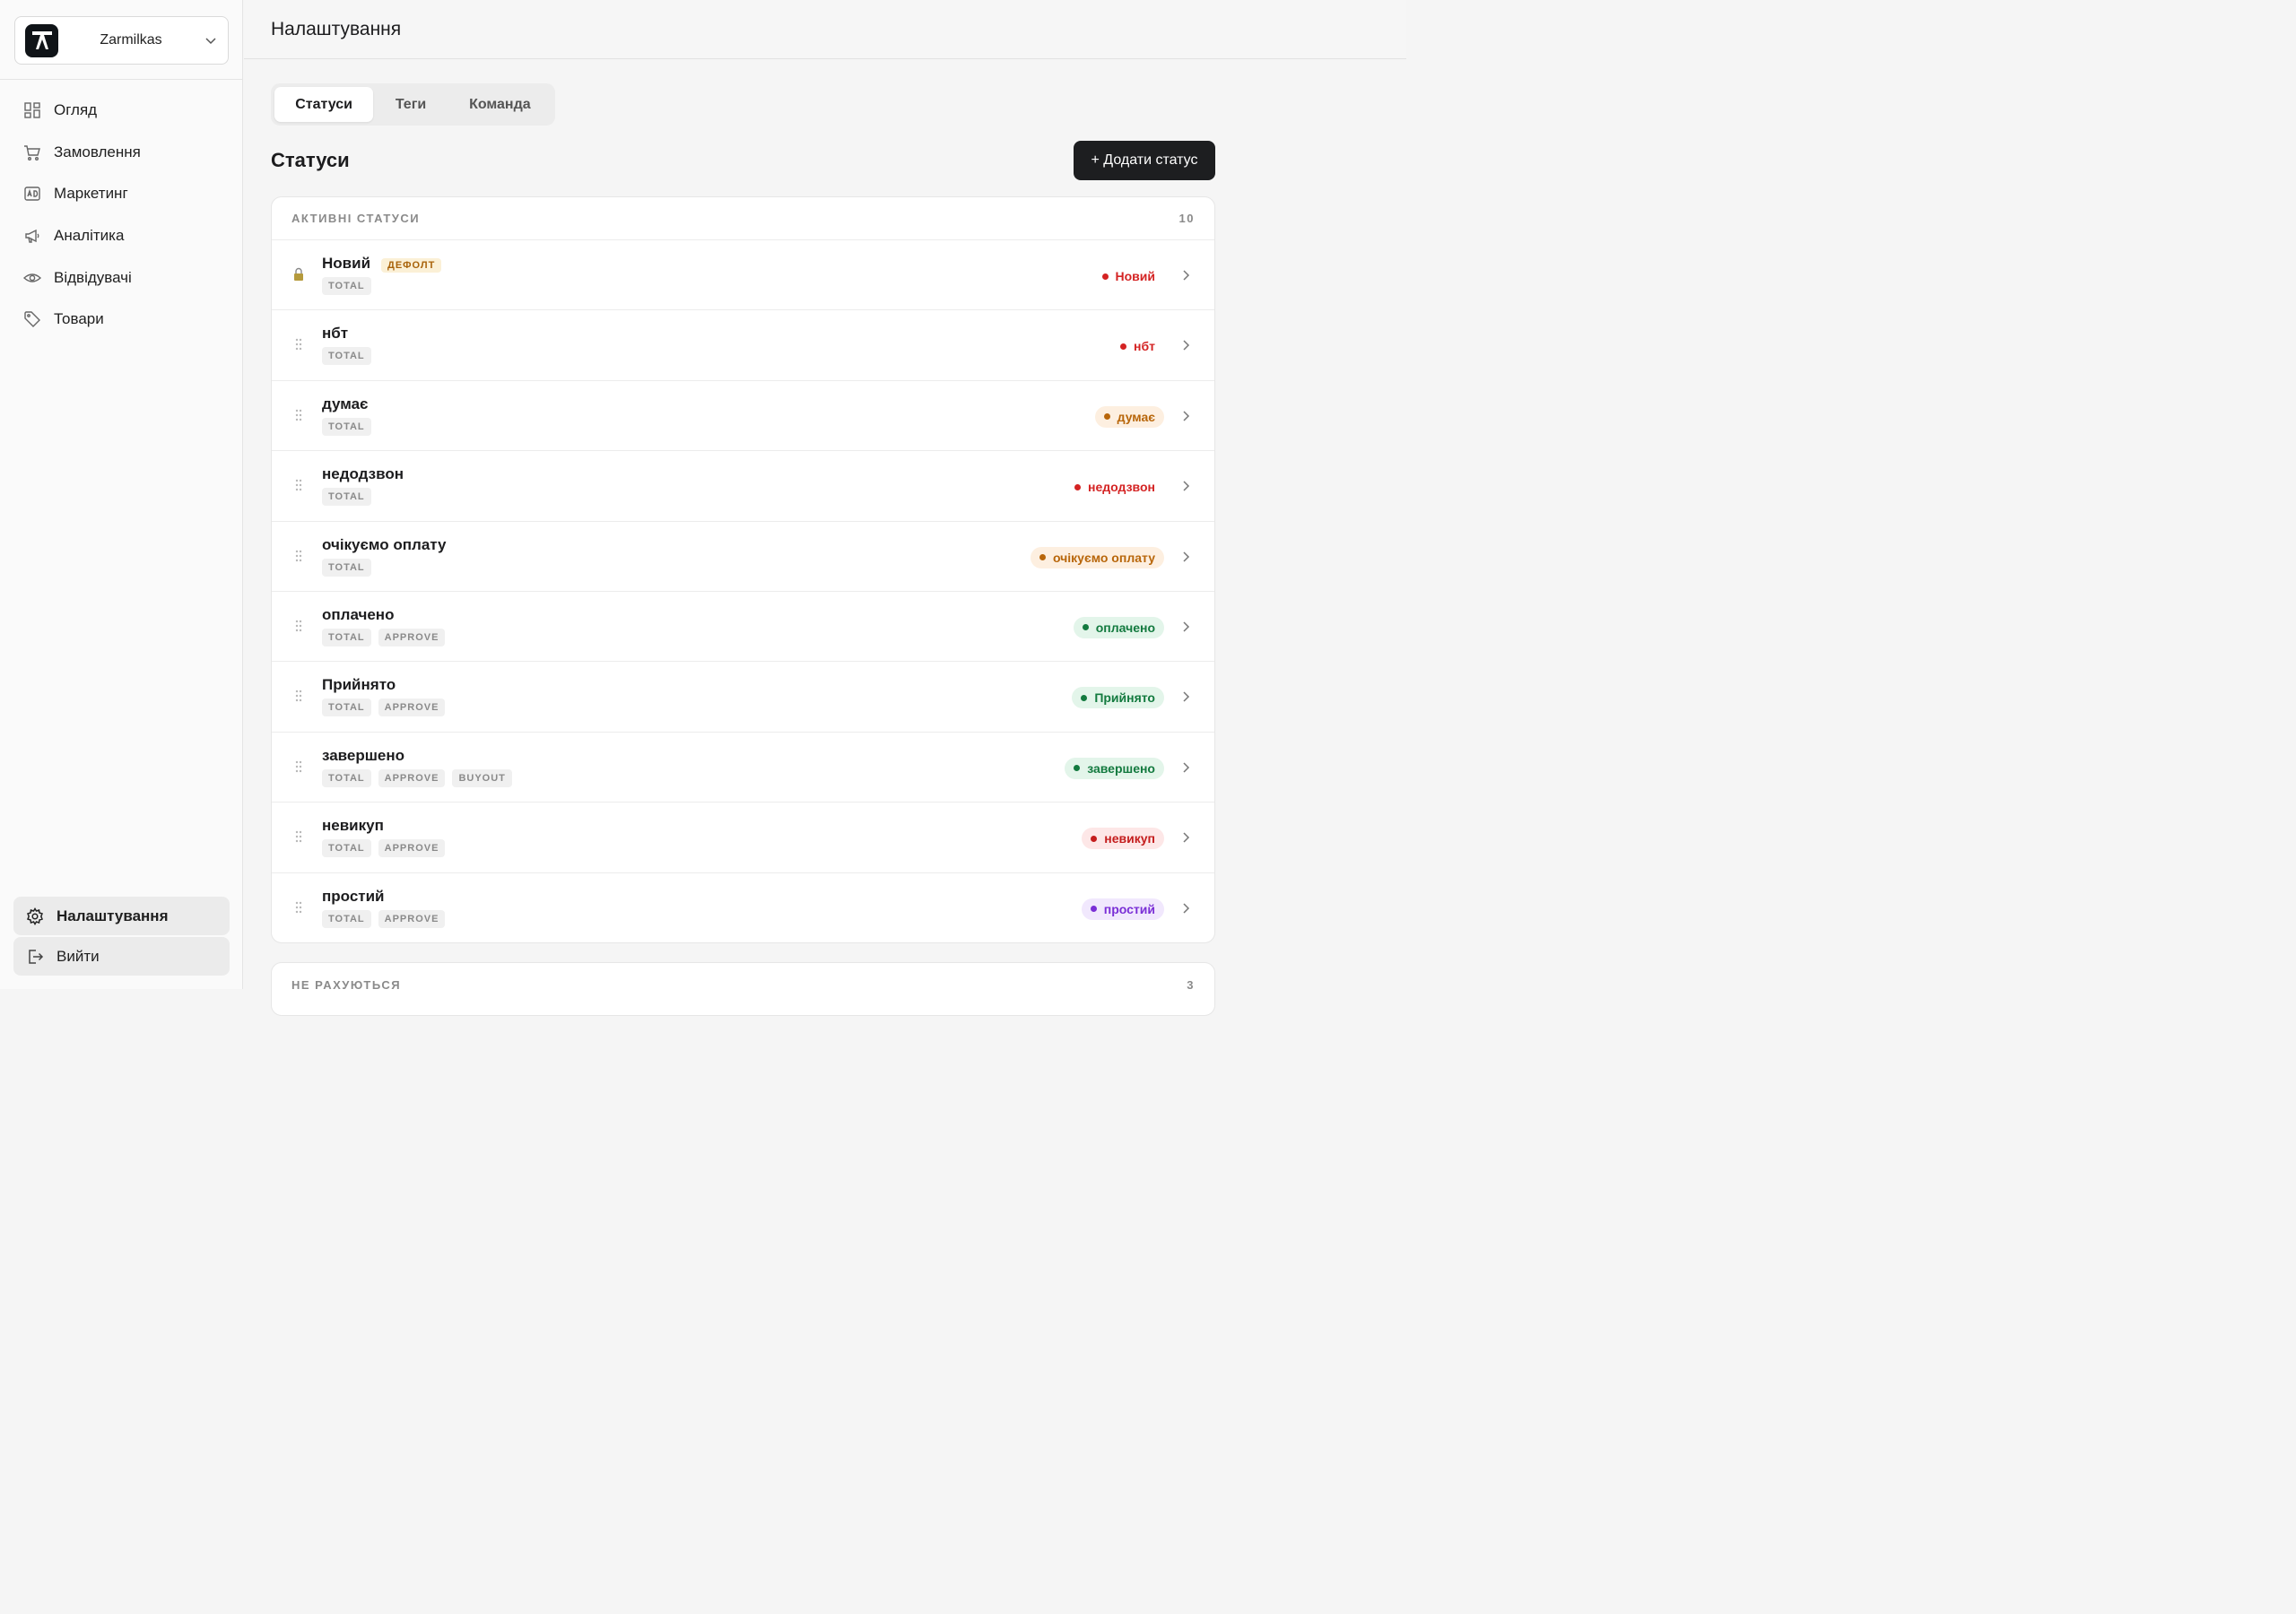 The height and width of the screenshot is (1614, 2296). Describe the element at coordinates (1135, 276) in the screenshot. I see `status-preview-label: Новий` at that location.